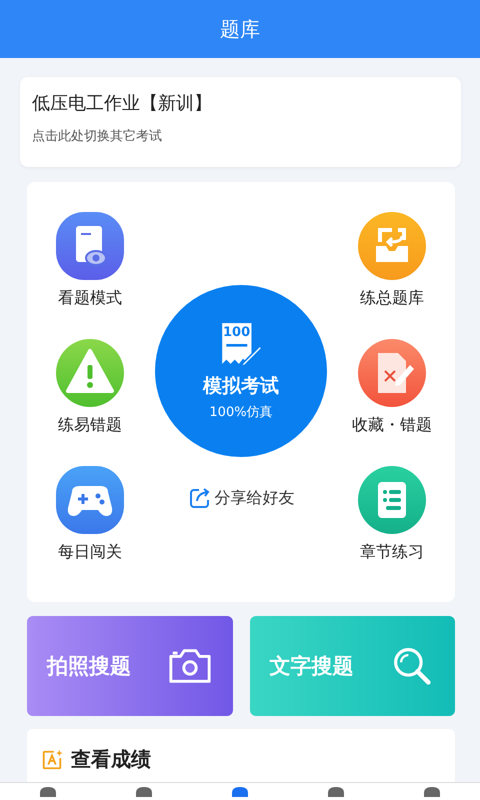 This screenshot has width=480, height=800. Describe the element at coordinates (111, 759) in the screenshot. I see `results-title: 查看成绩` at that location.